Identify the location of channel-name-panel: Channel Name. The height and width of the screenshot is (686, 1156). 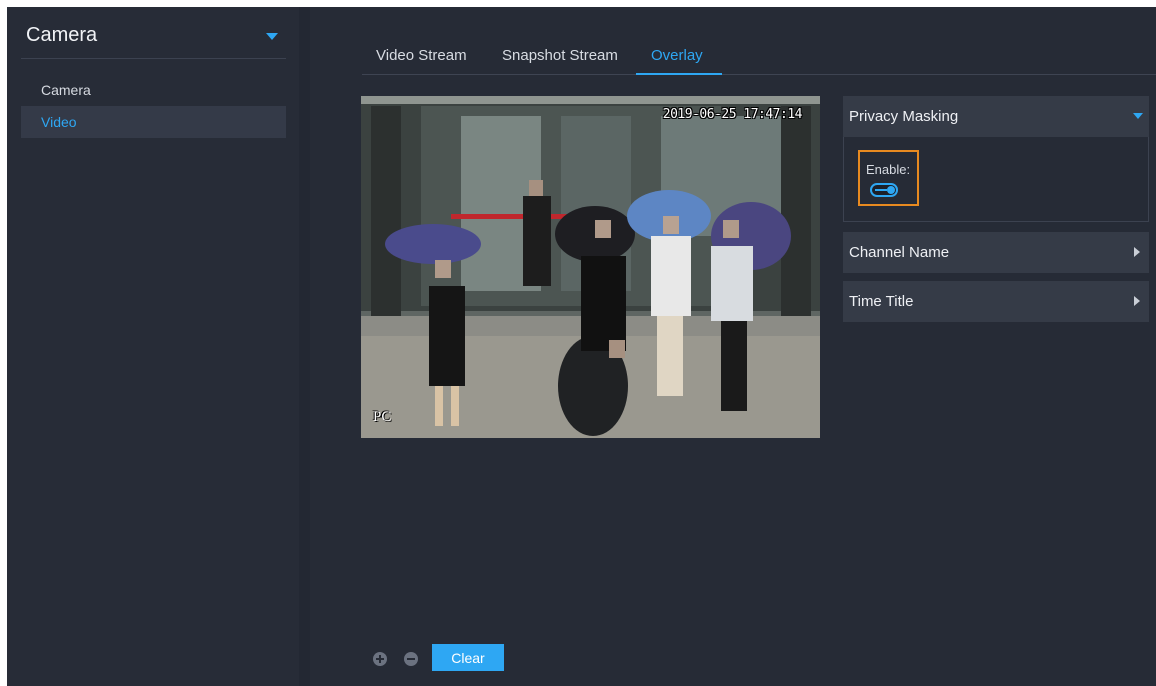
(996, 252).